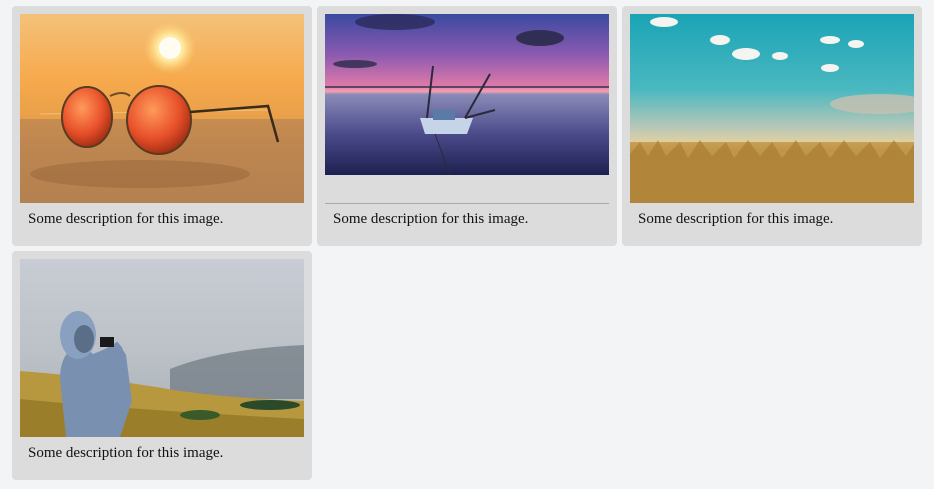 This screenshot has width=934, height=489. I want to click on grass-field-image, so click(772, 108).